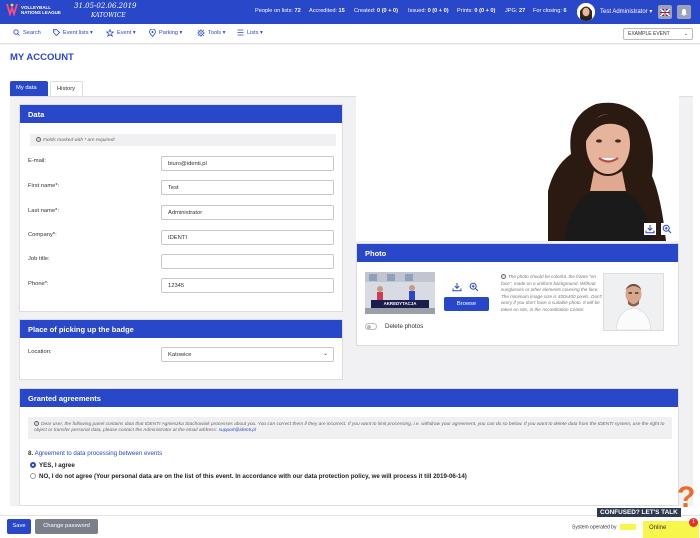  I want to click on menu-event: Event ▾, so click(121, 33).